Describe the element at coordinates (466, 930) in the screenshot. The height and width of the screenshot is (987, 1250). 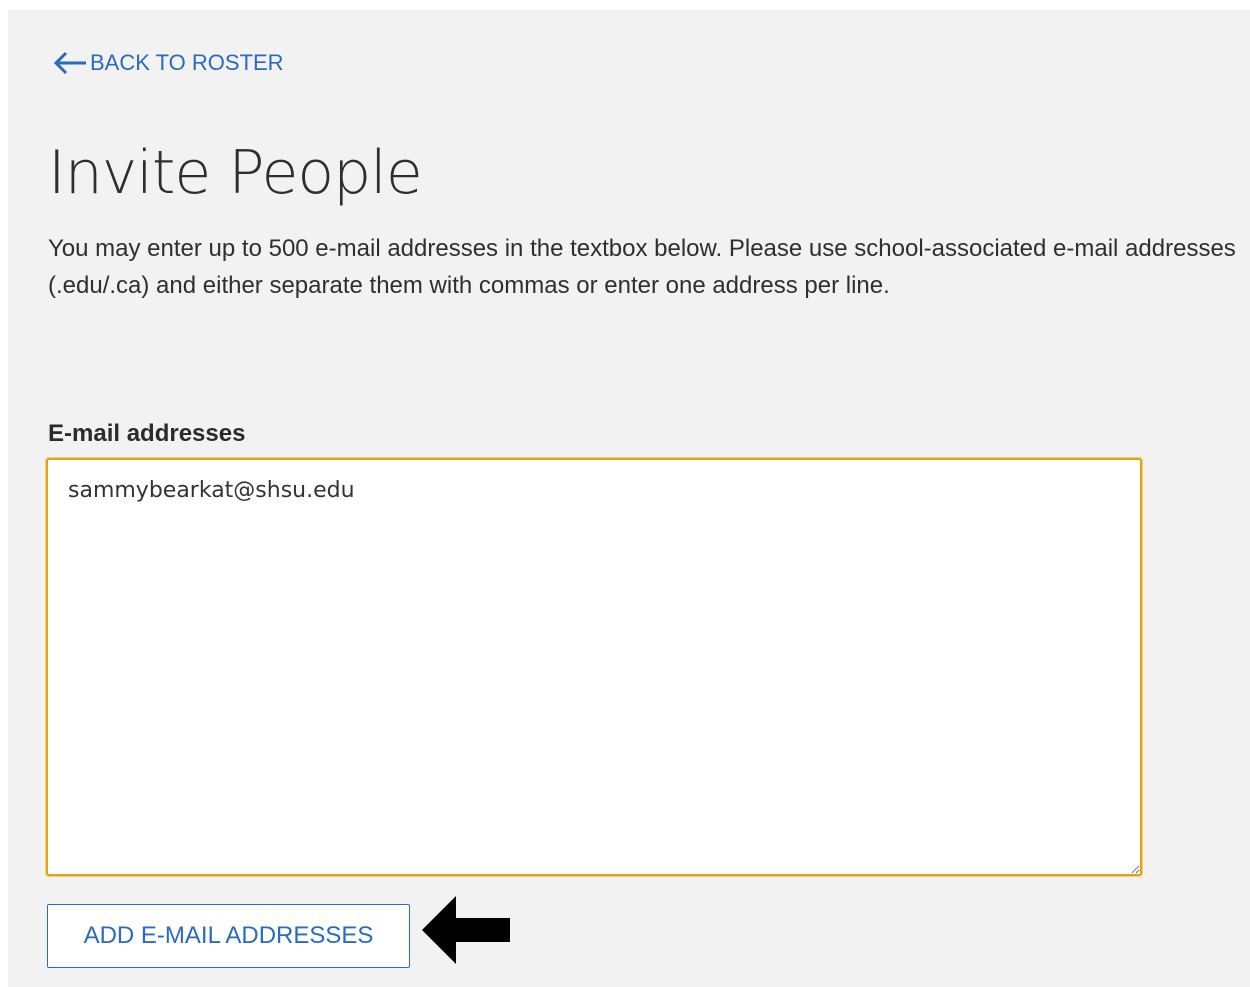
I see `arrow-left-pointer-icon` at that location.